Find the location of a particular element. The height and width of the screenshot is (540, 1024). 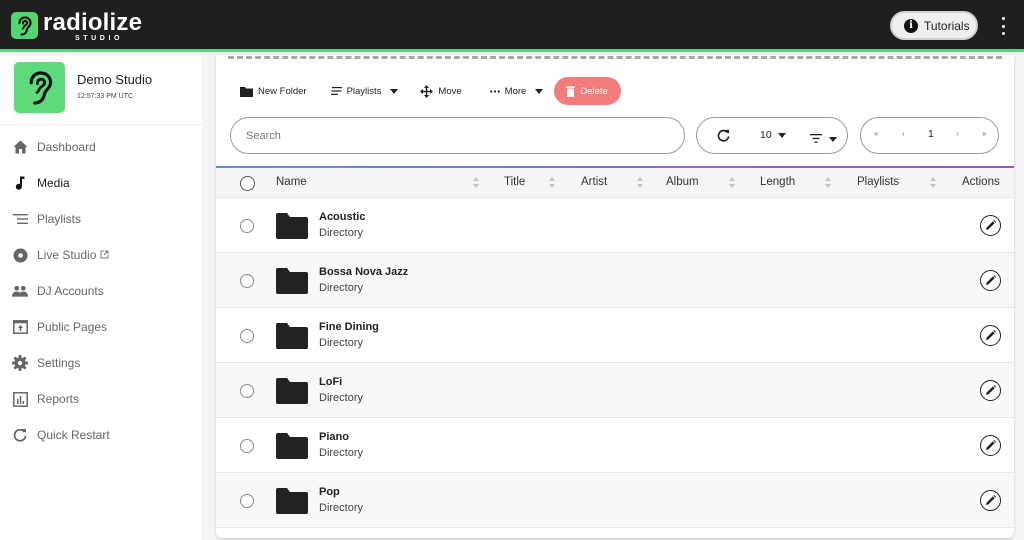

disc-icon is located at coordinates (20, 255).